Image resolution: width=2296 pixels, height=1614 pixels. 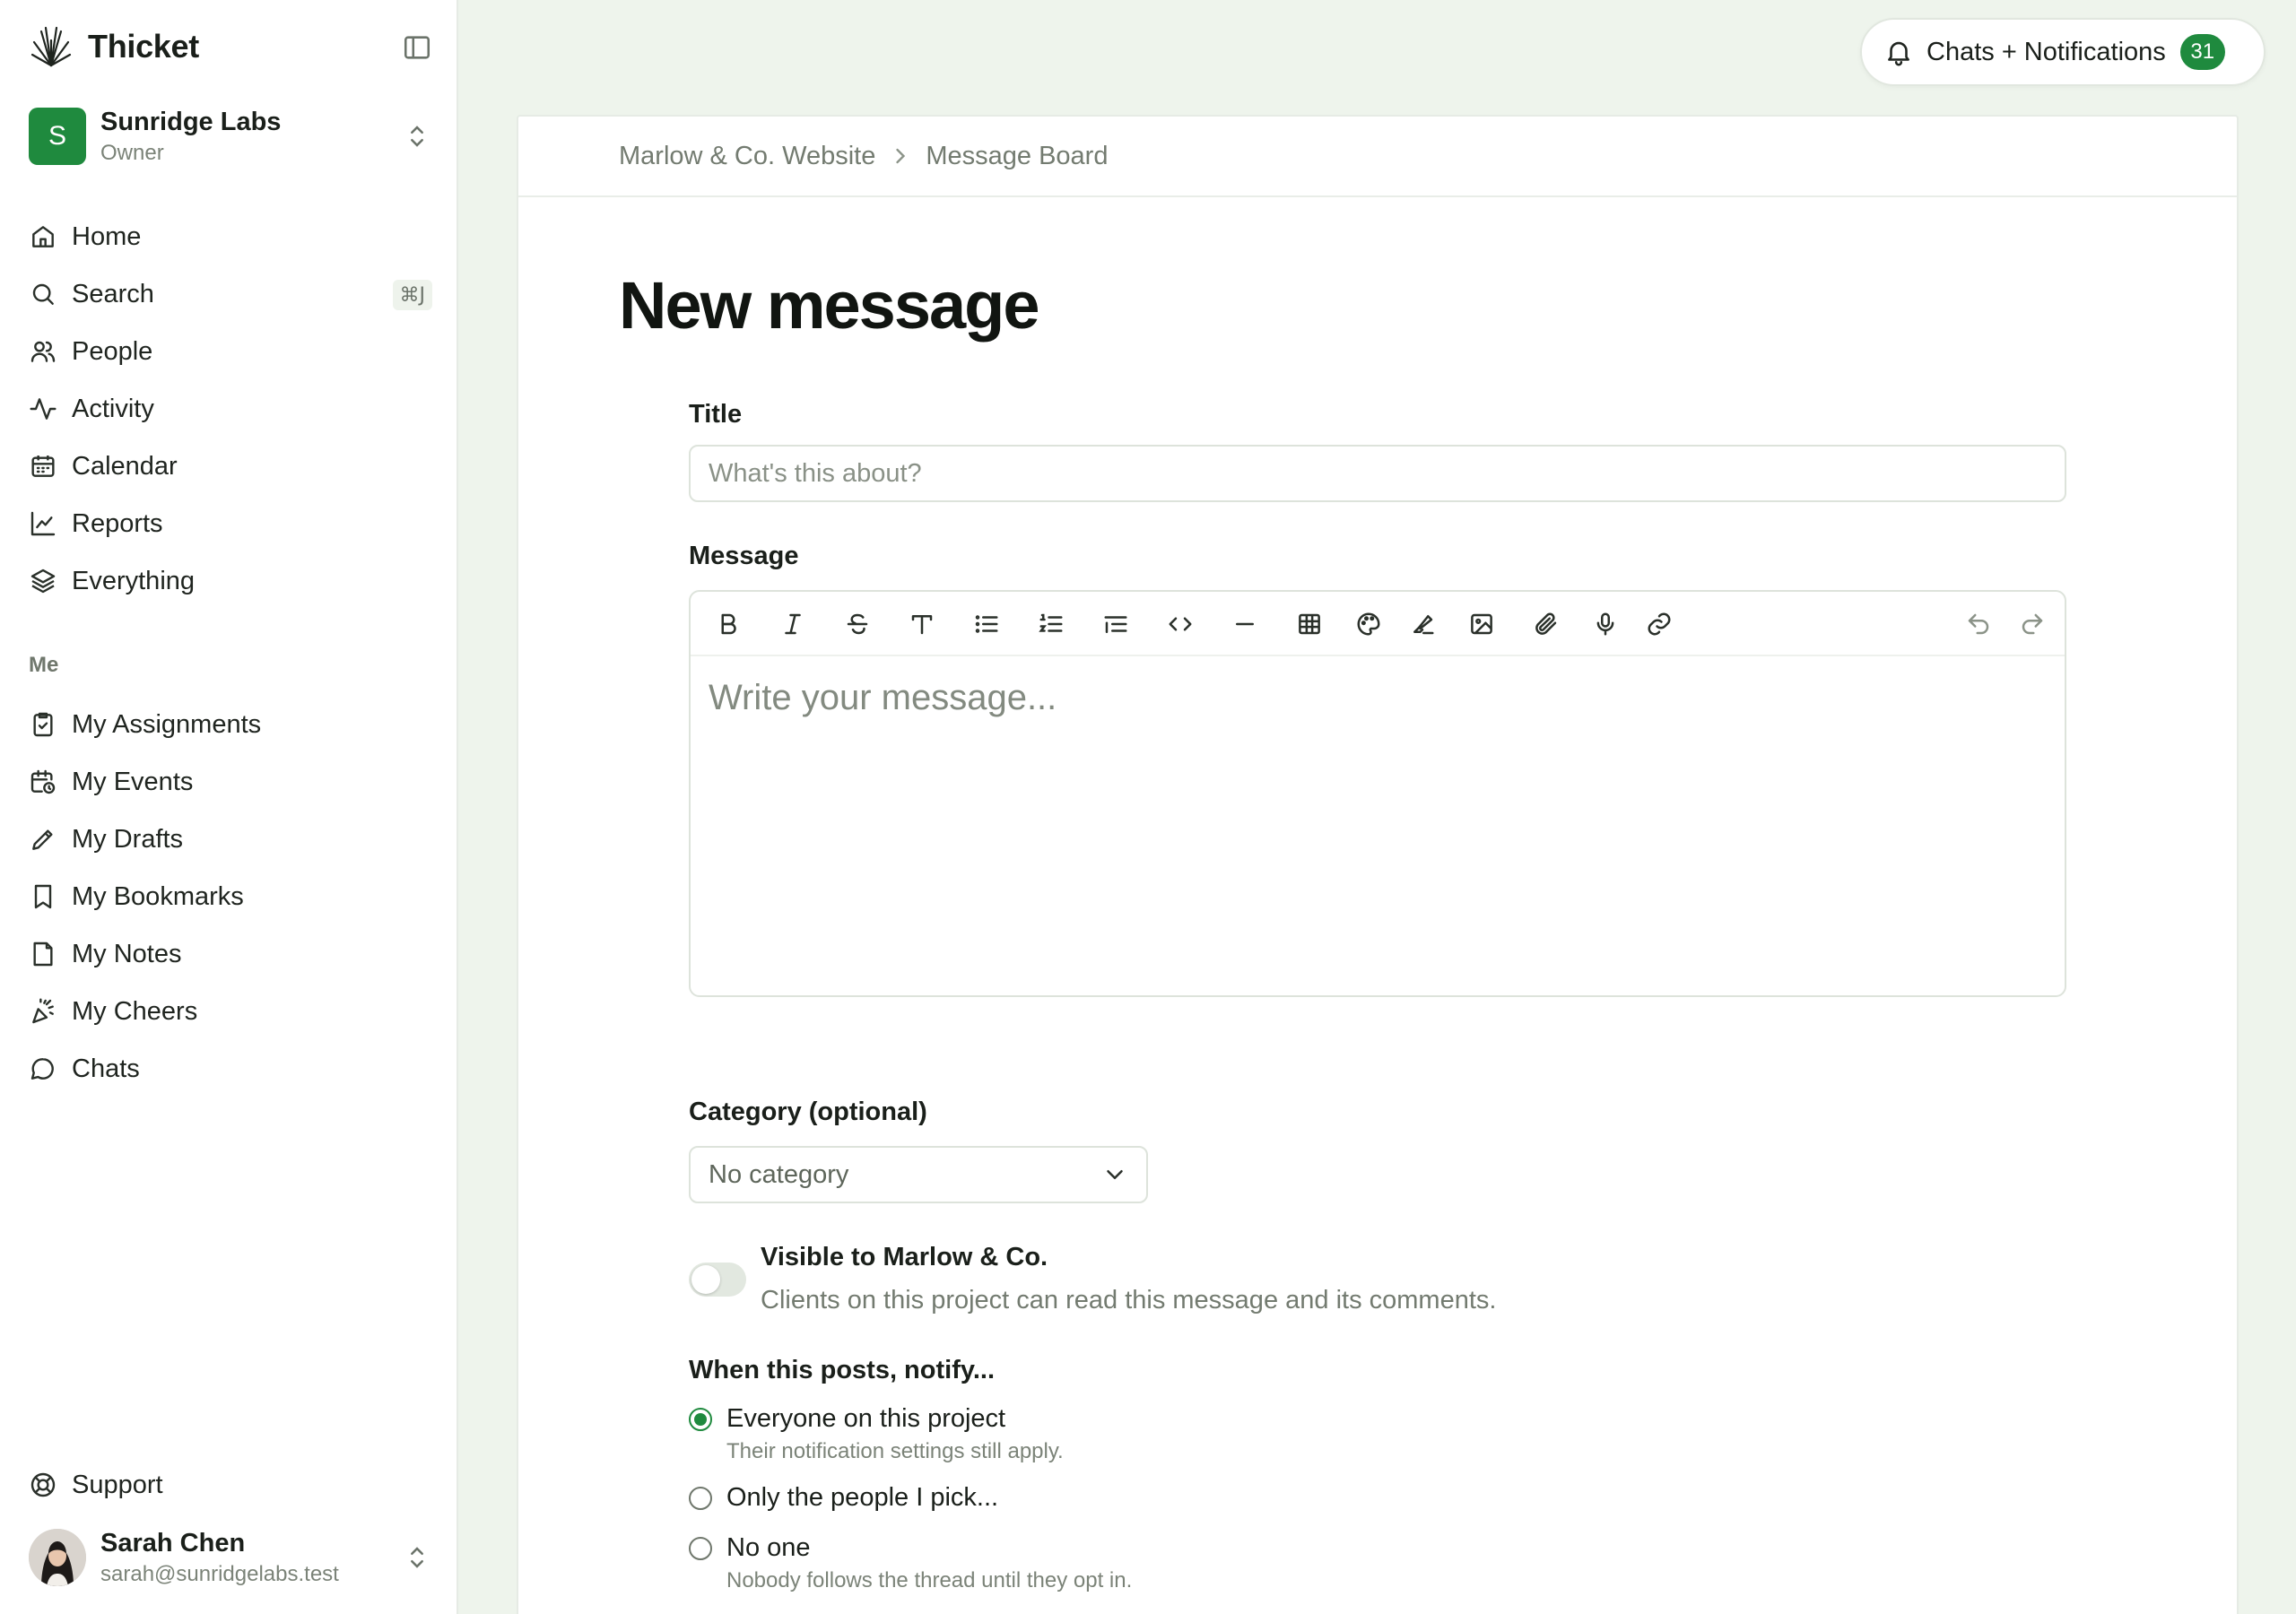 I want to click on user-menu: Sarah Chen sarah@sunridgelabs.test, so click(x=230, y=1557).